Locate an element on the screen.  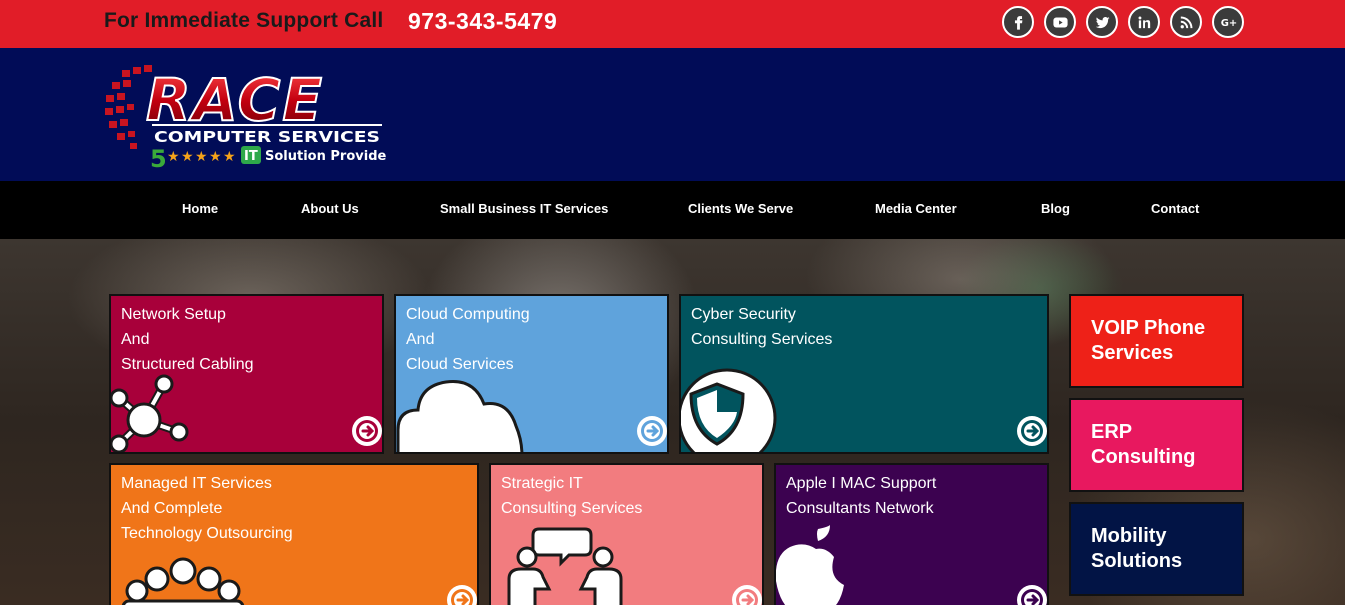
cloud-icon is located at coordinates (460, 415).